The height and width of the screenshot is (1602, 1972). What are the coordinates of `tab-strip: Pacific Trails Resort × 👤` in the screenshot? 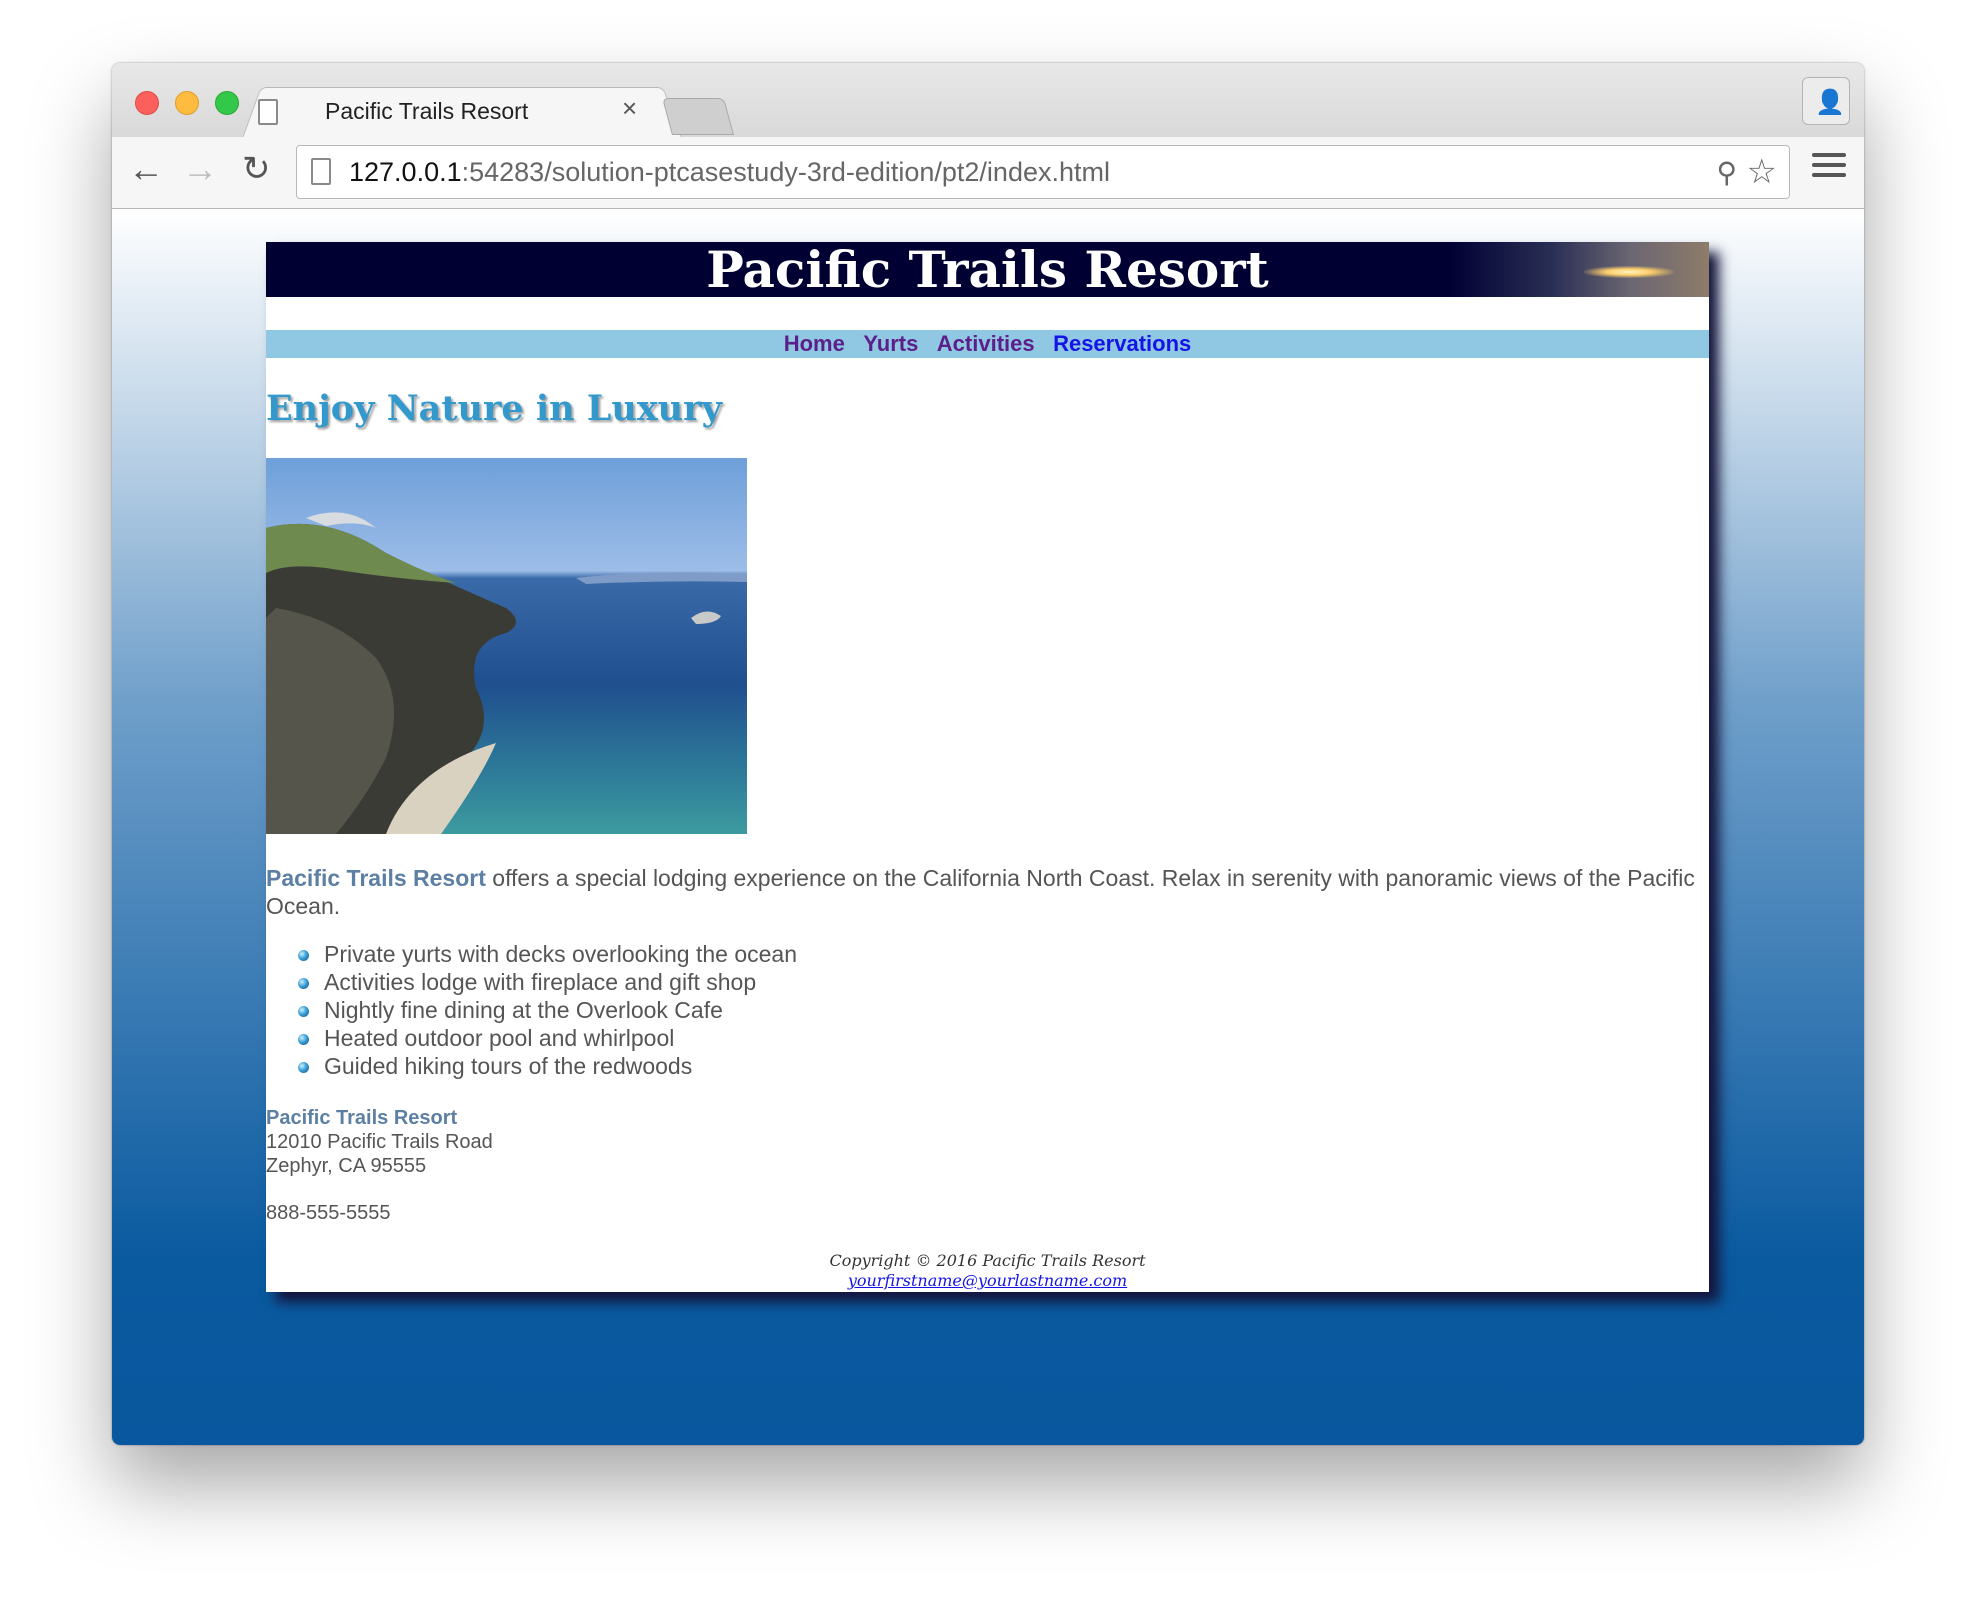 It's located at (988, 101).